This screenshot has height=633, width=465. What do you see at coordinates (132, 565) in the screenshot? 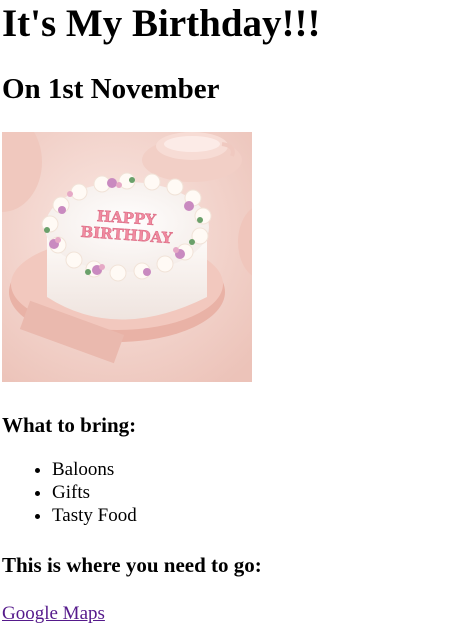
I see `location-heading: This is where you need to go:` at bounding box center [132, 565].